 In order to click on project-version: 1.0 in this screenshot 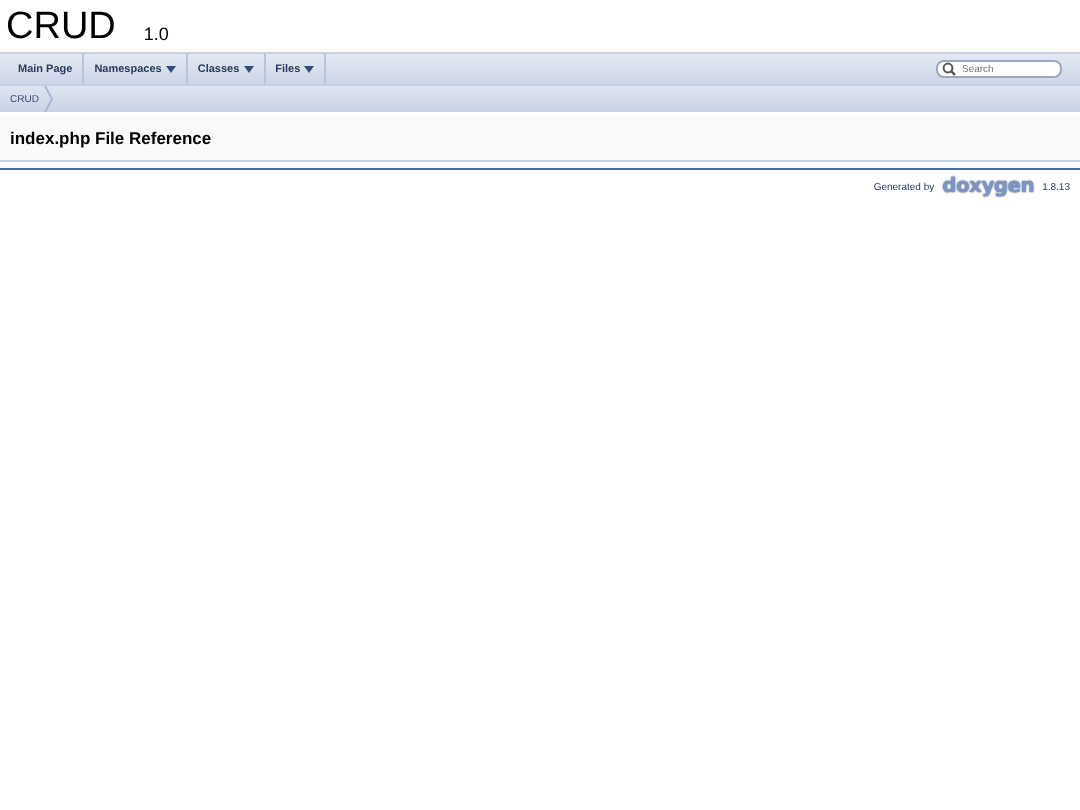, I will do `click(156, 35)`.